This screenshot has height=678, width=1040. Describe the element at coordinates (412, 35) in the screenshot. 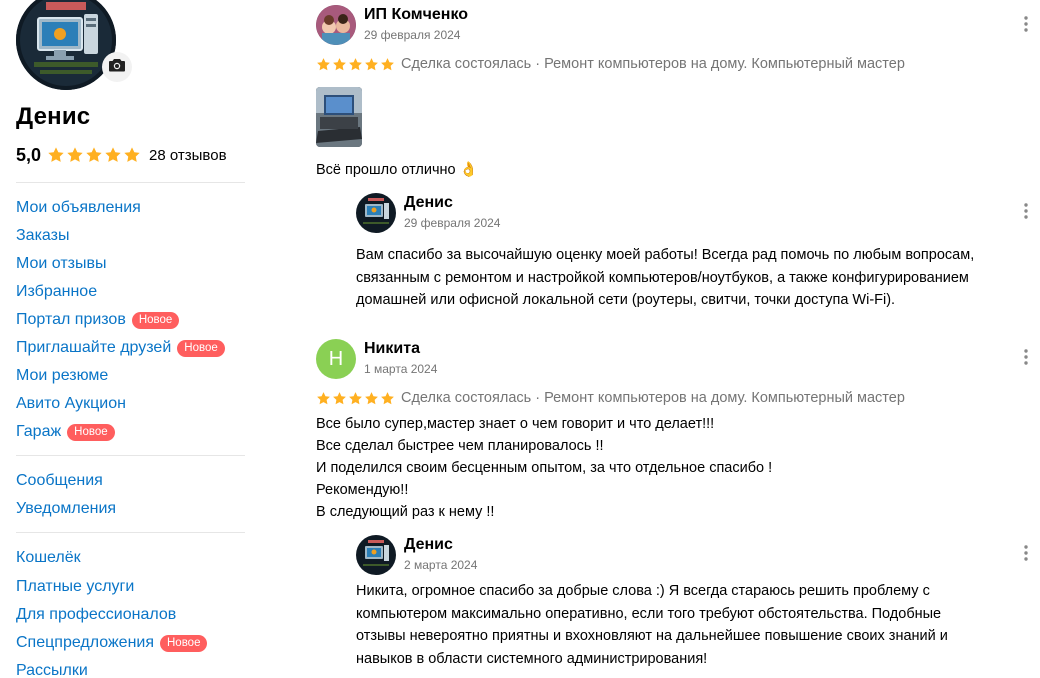

I see `review-date: 29 февраля 2024` at that location.